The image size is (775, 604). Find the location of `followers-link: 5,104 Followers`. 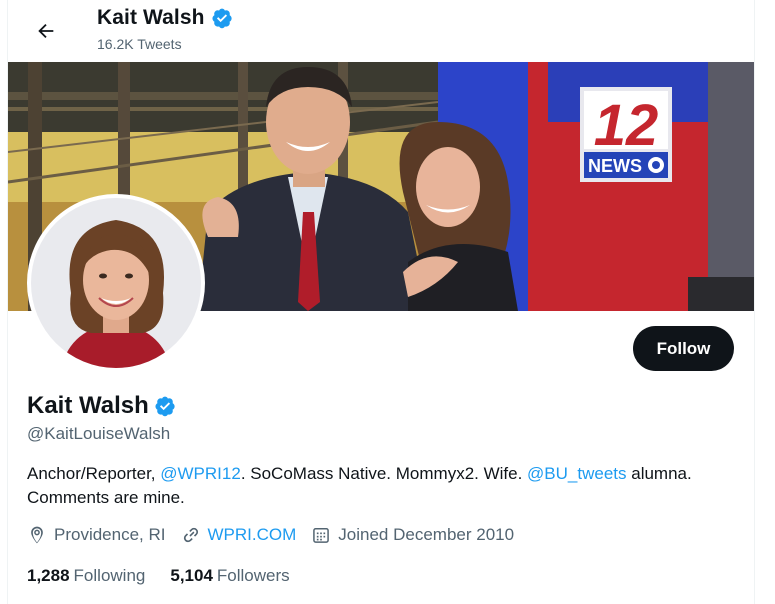

followers-link: 5,104 Followers is located at coordinates (229, 576).